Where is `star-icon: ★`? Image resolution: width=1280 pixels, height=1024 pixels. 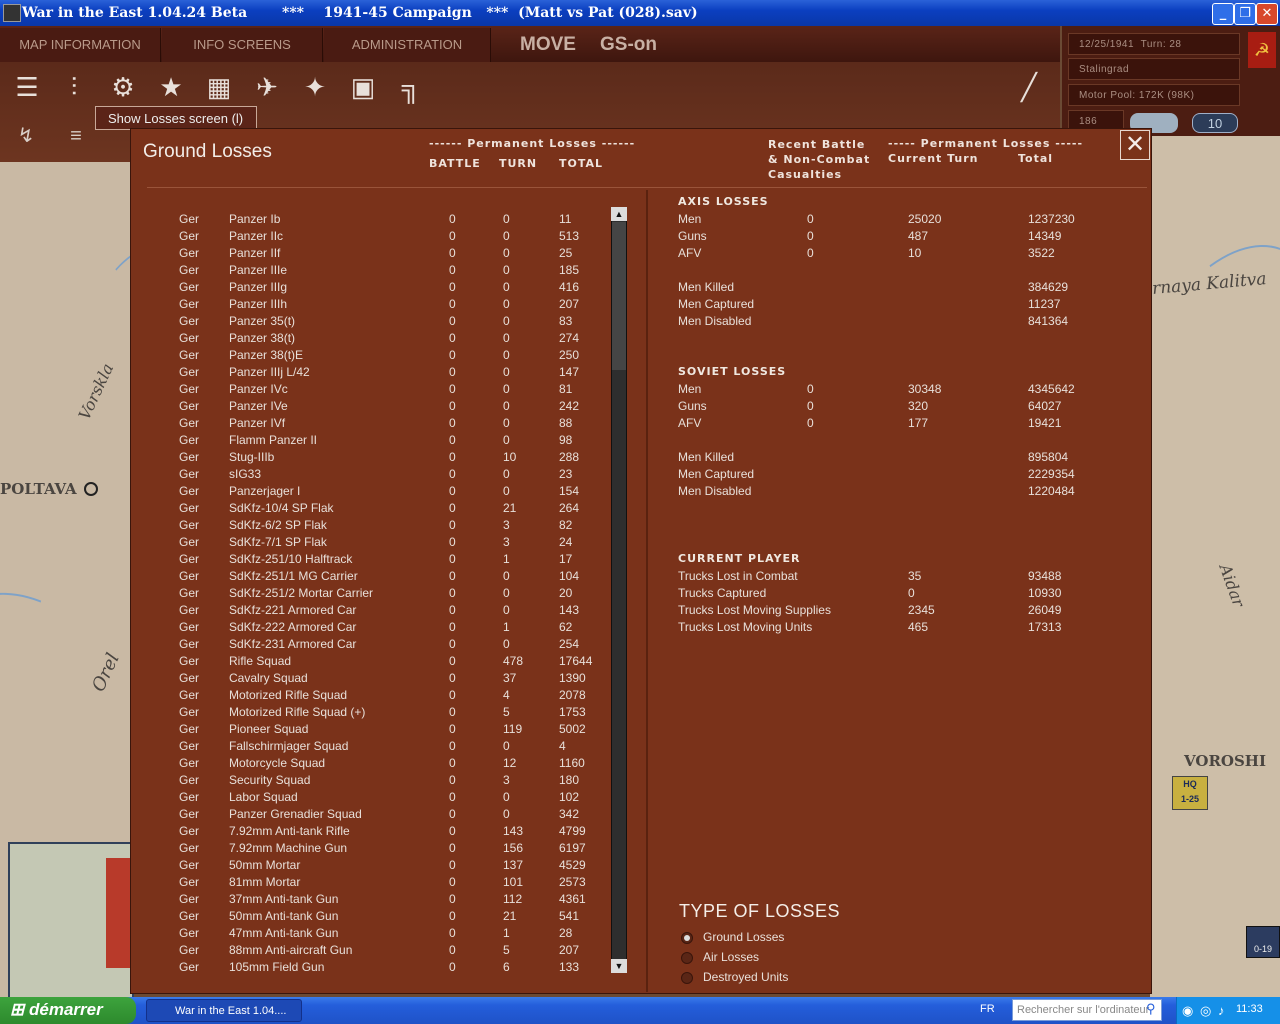
star-icon: ★ is located at coordinates (171, 87).